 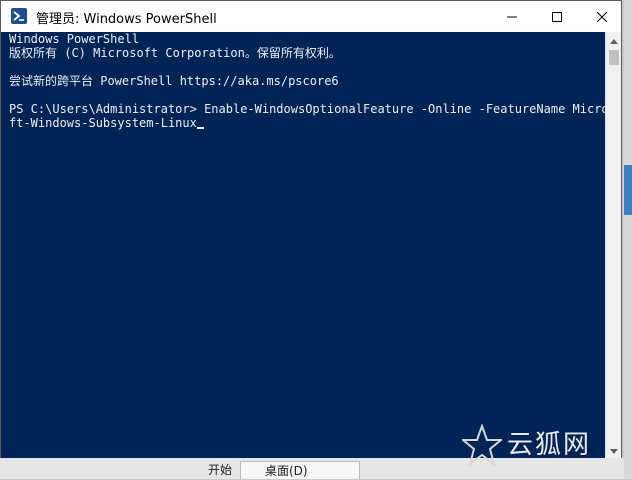 I want to click on maximize-icon, so click(x=557, y=16).